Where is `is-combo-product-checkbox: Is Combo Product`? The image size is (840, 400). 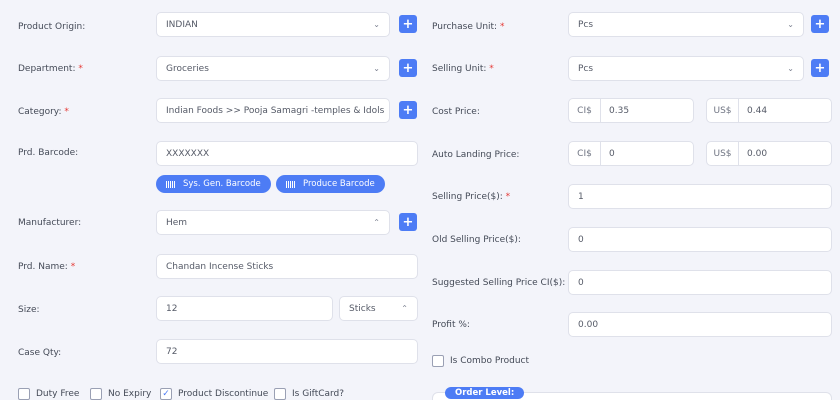
is-combo-product-checkbox: Is Combo Product is located at coordinates (480, 361).